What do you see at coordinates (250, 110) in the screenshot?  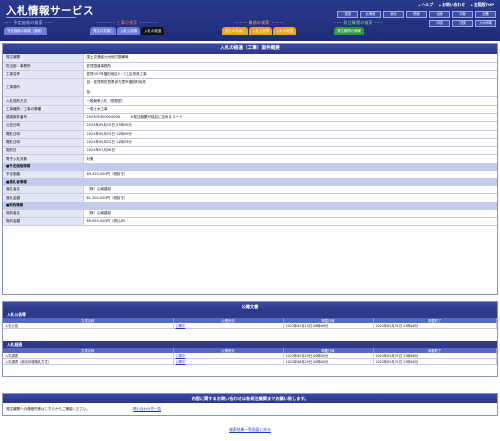 I see `table-row: 工事種別／工事の業種 一般土木工事` at bounding box center [250, 110].